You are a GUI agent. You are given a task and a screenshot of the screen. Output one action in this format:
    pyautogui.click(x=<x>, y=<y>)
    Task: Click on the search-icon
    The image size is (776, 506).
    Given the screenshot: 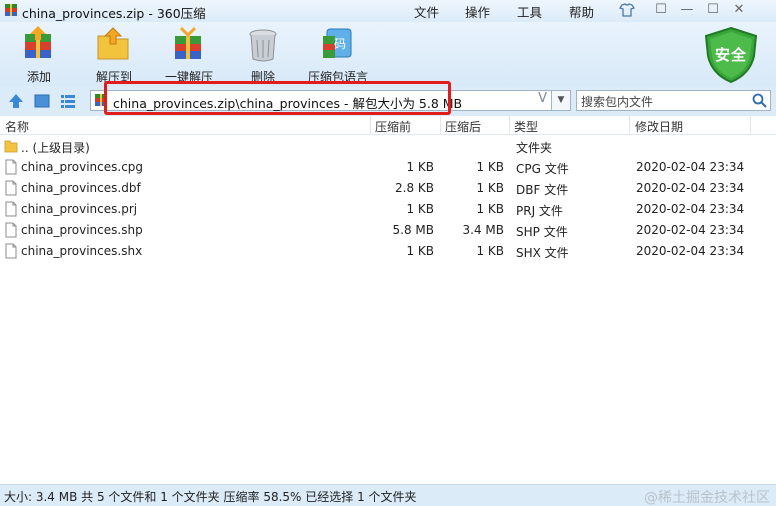 What is the action you would take?
    pyautogui.click(x=759, y=100)
    